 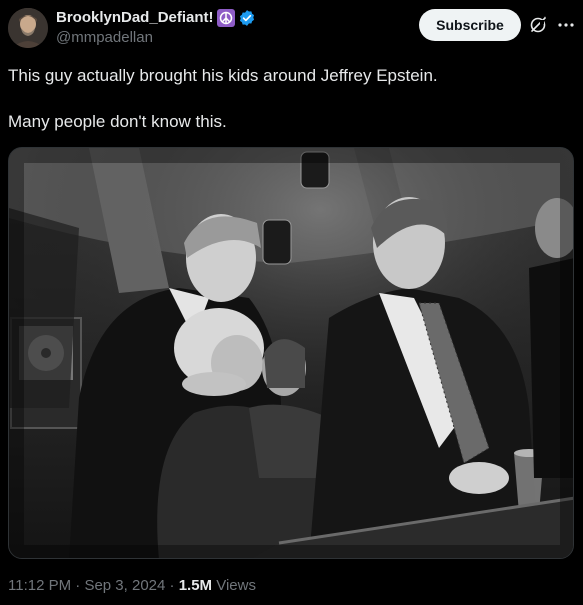 I want to click on author-names: BrooklynDad_Defiant! @mmpadellan, so click(x=156, y=28).